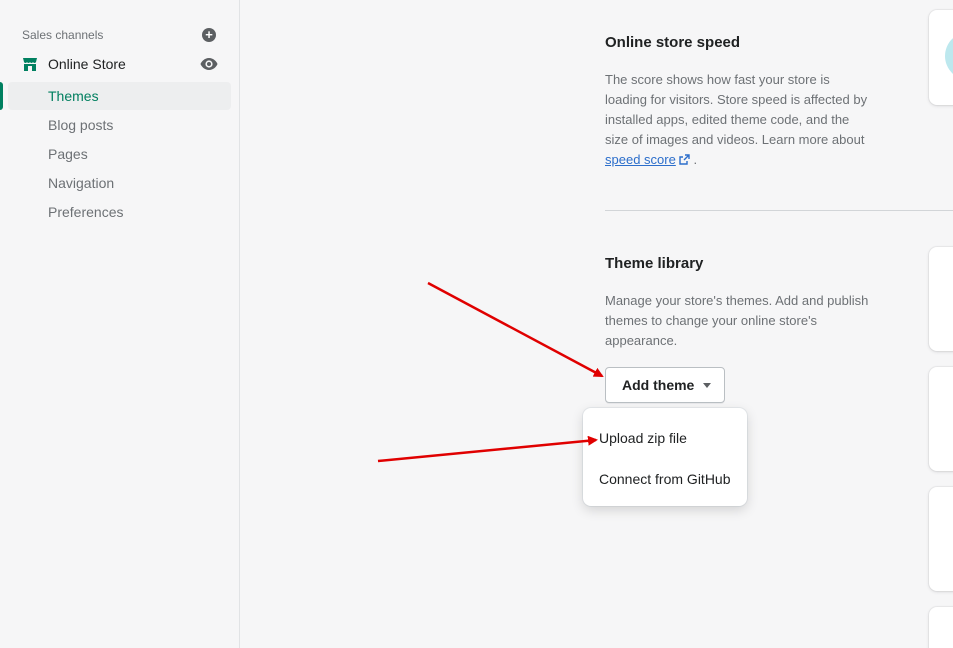  Describe the element at coordinates (673, 42) in the screenshot. I see `speed-section-title: Online store speed` at that location.